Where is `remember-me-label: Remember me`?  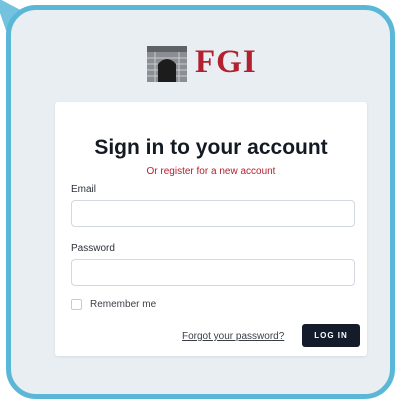
remember-me-label: Remember me is located at coordinates (123, 304).